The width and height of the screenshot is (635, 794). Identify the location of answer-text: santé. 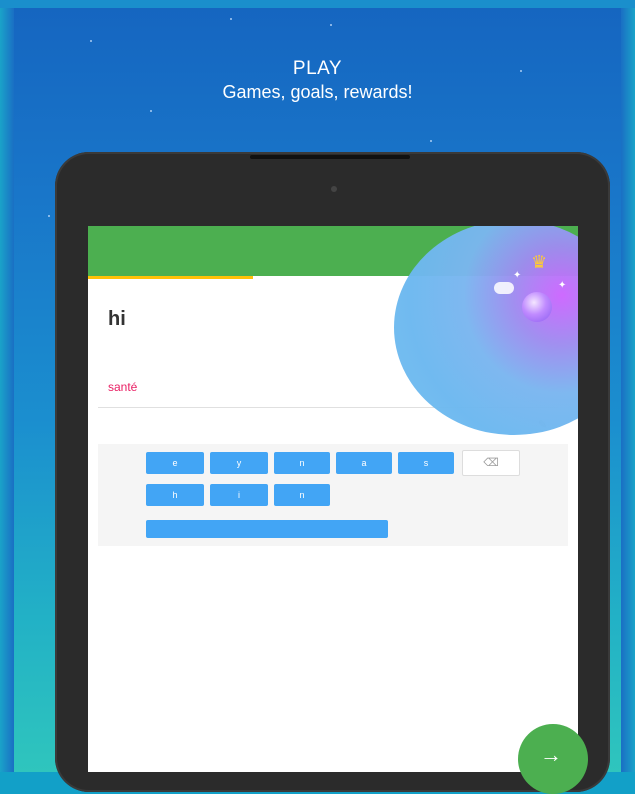
(123, 387).